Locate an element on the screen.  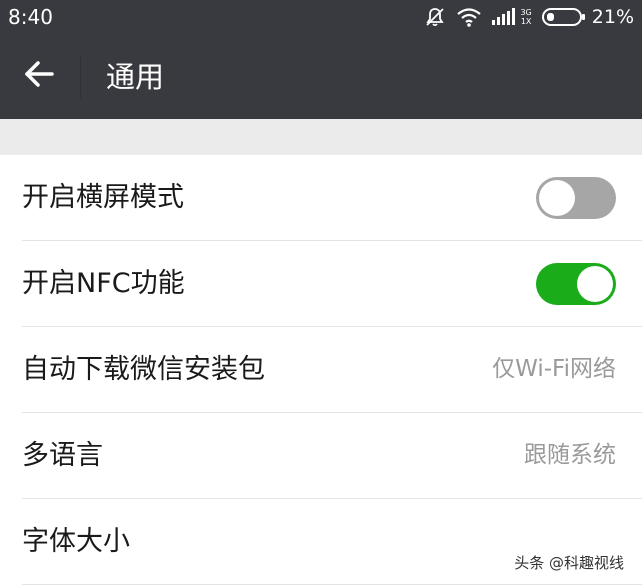
setting-label: 开启NFC功能 is located at coordinates (103, 283).